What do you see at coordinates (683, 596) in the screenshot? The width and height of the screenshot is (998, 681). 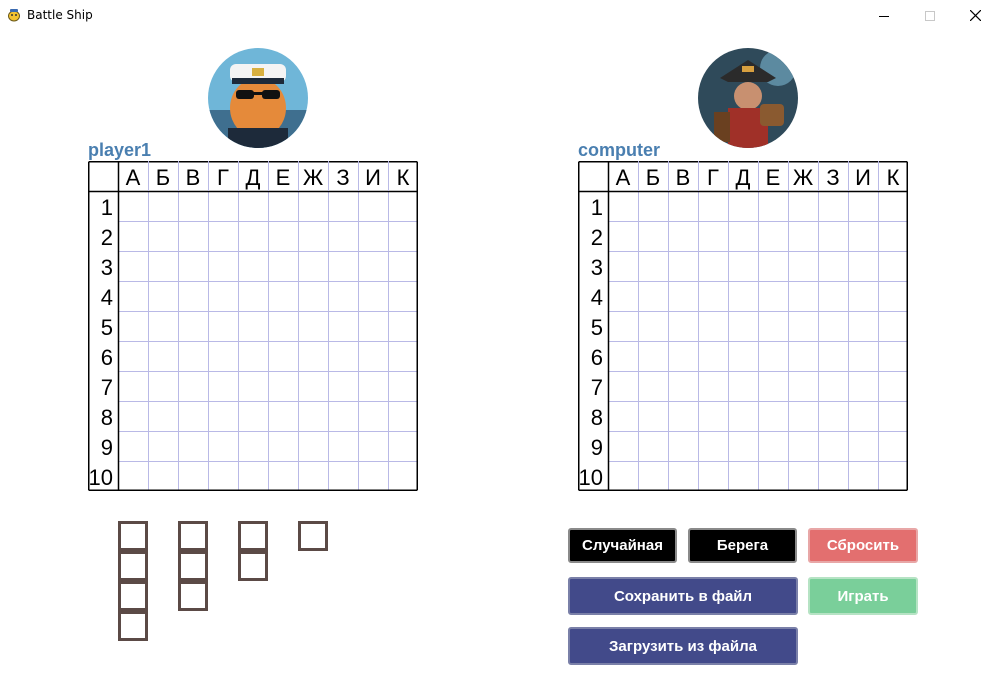 I see `save-to-file-button: Сохранить в файл` at bounding box center [683, 596].